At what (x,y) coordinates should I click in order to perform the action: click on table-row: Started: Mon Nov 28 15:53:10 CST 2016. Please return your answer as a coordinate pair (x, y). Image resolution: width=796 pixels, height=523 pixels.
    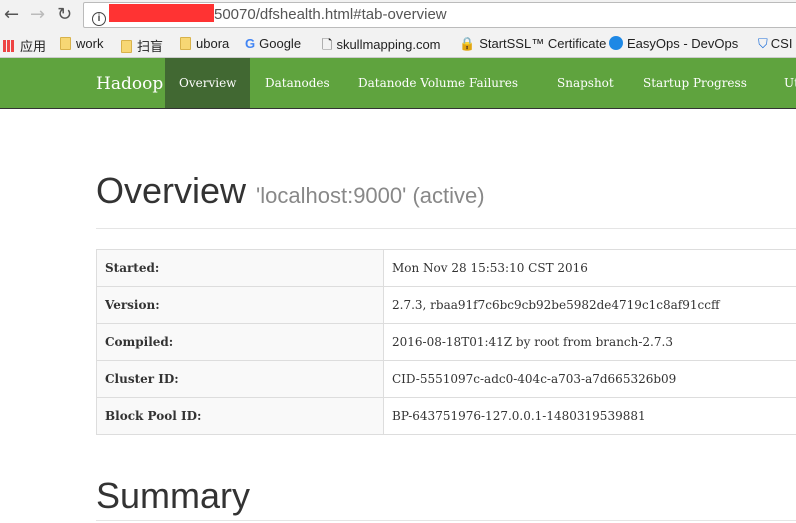
    Looking at the image, I should click on (446, 268).